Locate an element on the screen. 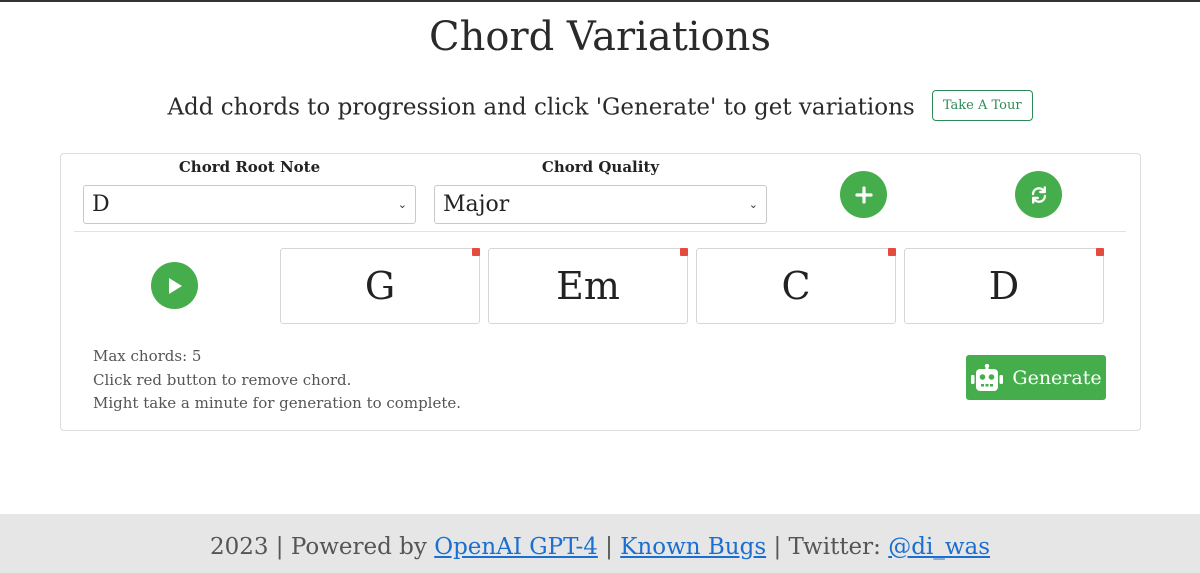 This screenshot has width=1200, height=573. chord-name: Em is located at coordinates (588, 286).